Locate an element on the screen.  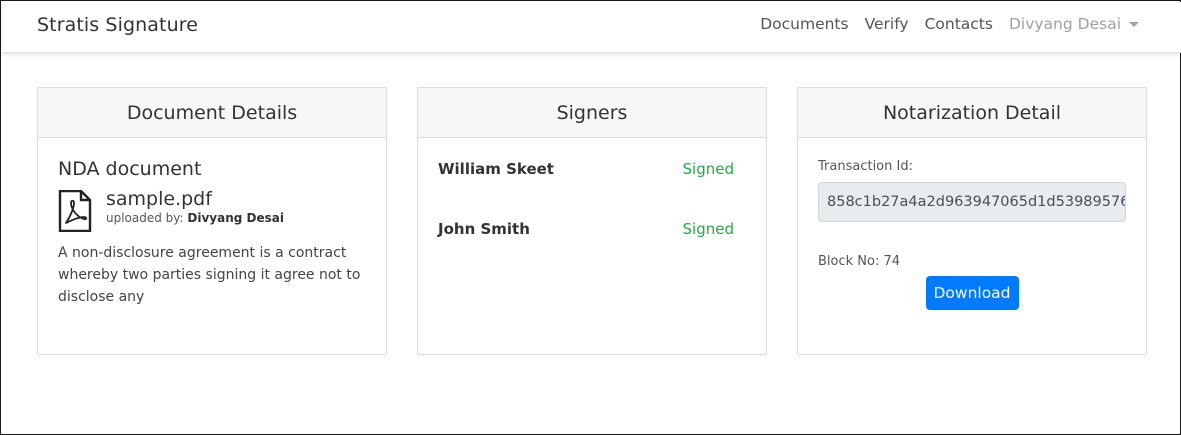
nav-links: Documents Verify Contacts Divyang Desai is located at coordinates (949, 24).